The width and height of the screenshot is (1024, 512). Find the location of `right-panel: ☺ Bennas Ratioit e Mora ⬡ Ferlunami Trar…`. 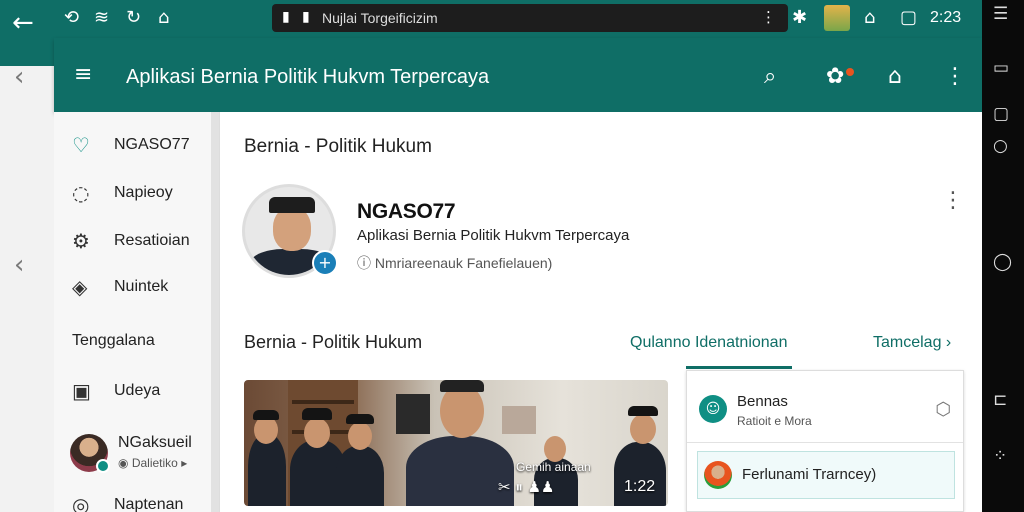

right-panel: ☺ Bennas Ratioit e Mora ⬡ Ferlunami Trar… is located at coordinates (825, 441).